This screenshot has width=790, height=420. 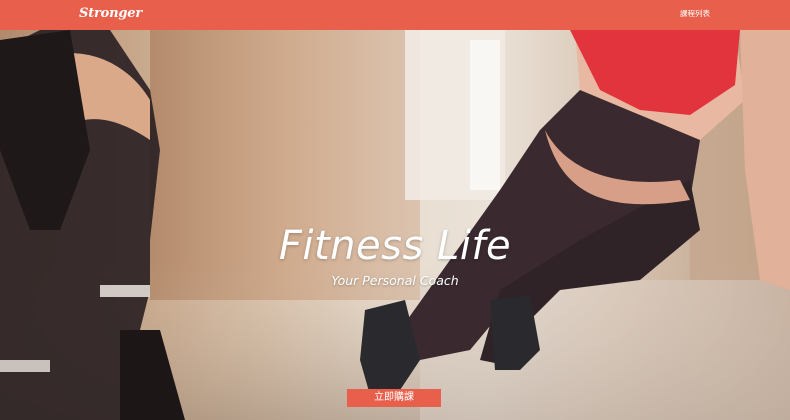 What do you see at coordinates (695, 14) in the screenshot?
I see `nav-link-course-list: 課程列表` at bounding box center [695, 14].